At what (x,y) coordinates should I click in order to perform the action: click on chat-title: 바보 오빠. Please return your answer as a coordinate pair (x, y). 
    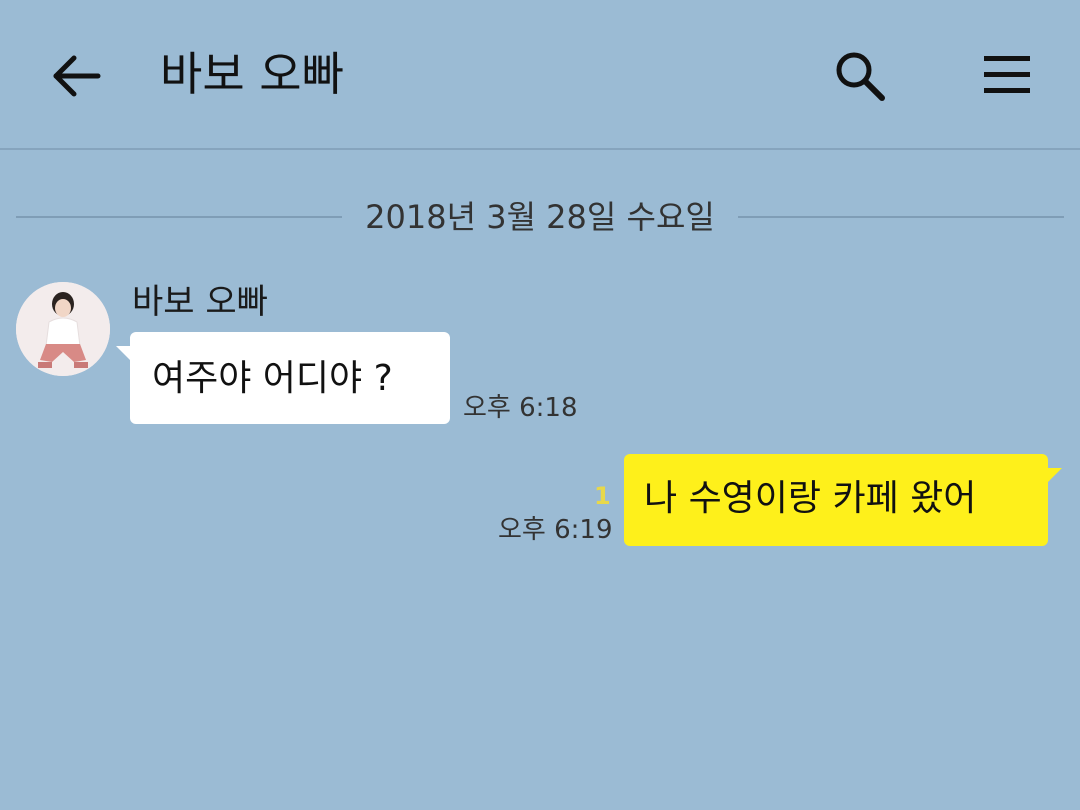
    Looking at the image, I should click on (252, 74).